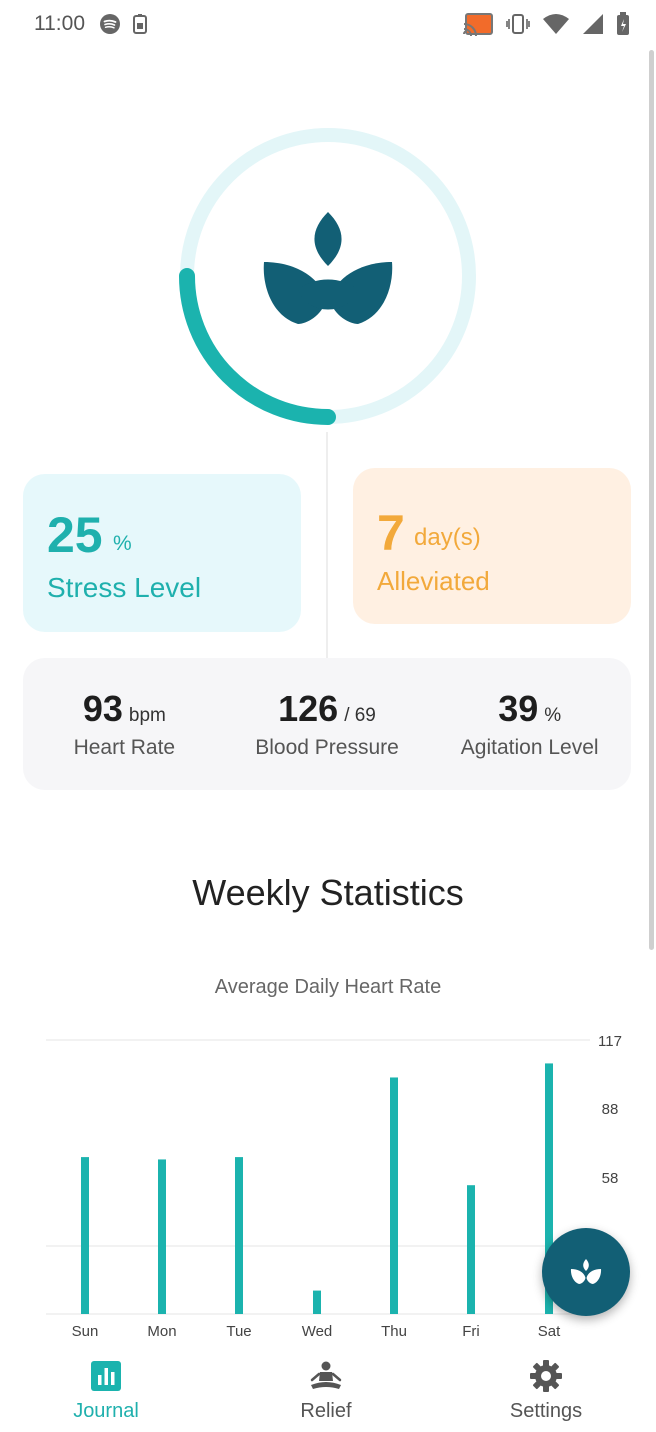 The height and width of the screenshot is (1432, 656). Describe the element at coordinates (471, 1249) in the screenshot. I see `bar-fri` at that location.